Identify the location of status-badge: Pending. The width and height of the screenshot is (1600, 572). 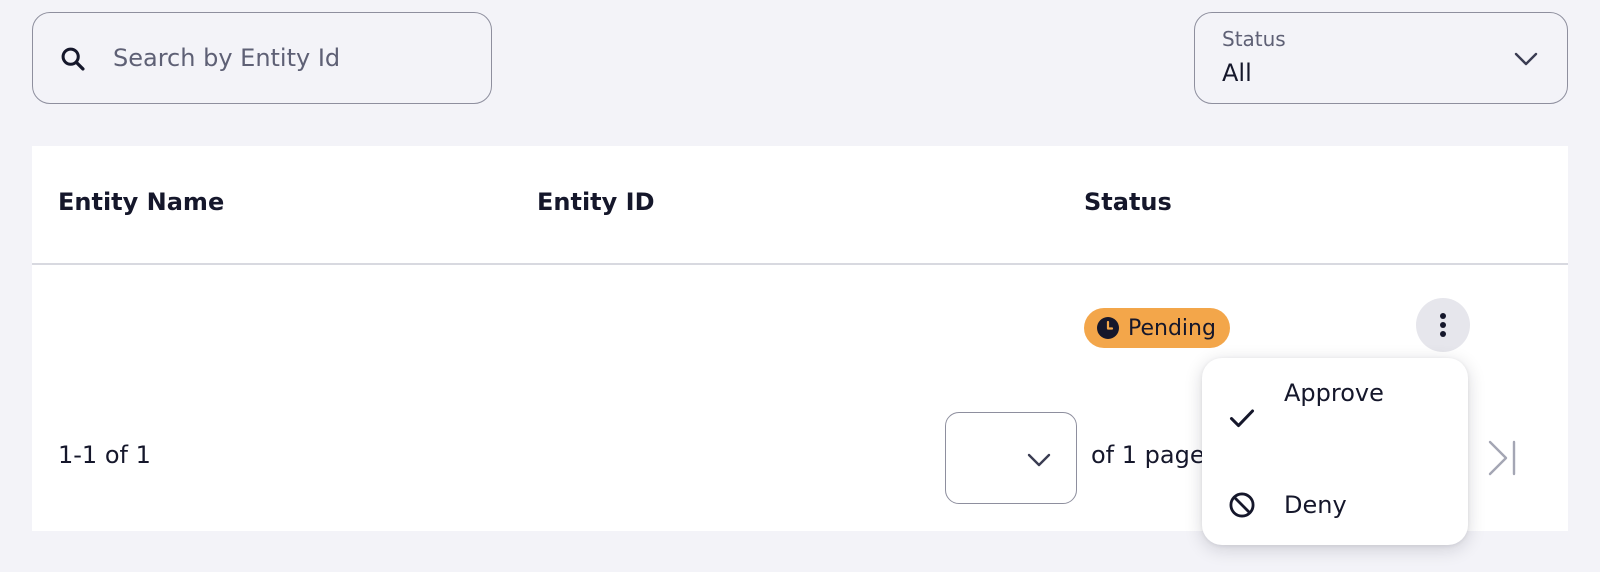
(1157, 328).